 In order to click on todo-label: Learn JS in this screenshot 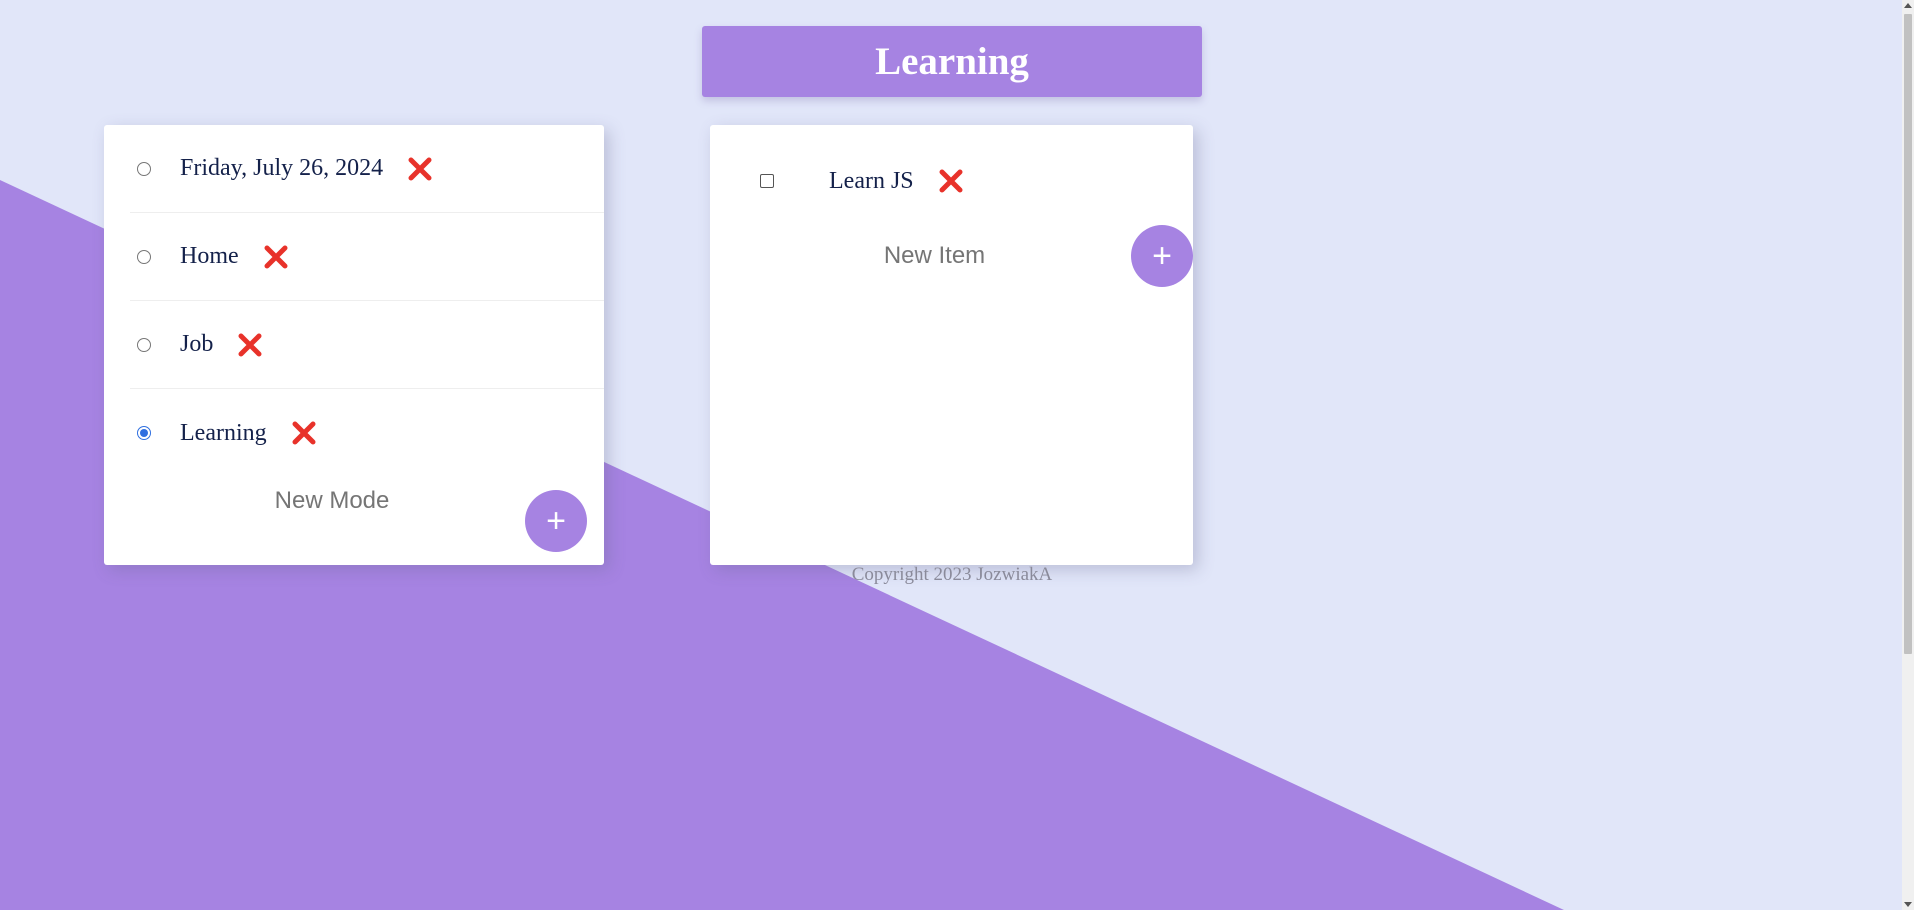, I will do `click(871, 180)`.